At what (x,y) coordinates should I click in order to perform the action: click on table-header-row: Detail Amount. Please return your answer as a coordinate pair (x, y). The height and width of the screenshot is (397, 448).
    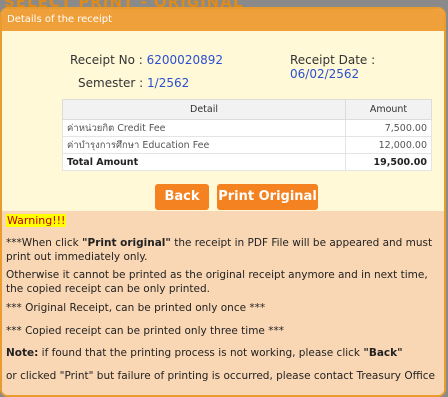
    Looking at the image, I should click on (247, 109).